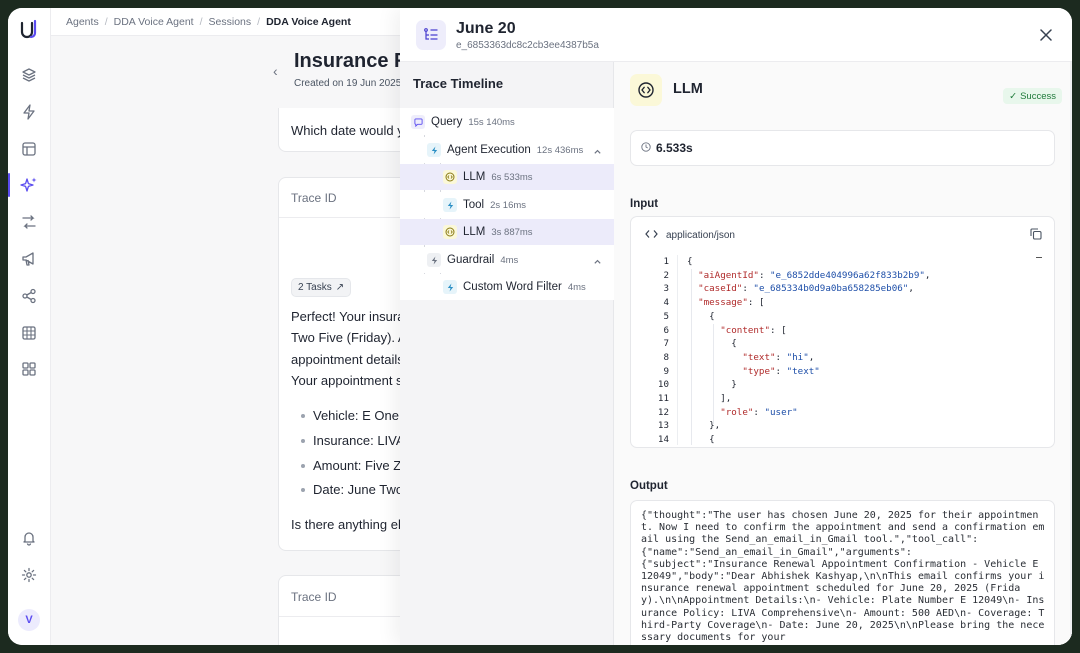 The width and height of the screenshot is (1080, 653). Describe the element at coordinates (458, 83) in the screenshot. I see `timeline-title: Trace Timeline` at that location.